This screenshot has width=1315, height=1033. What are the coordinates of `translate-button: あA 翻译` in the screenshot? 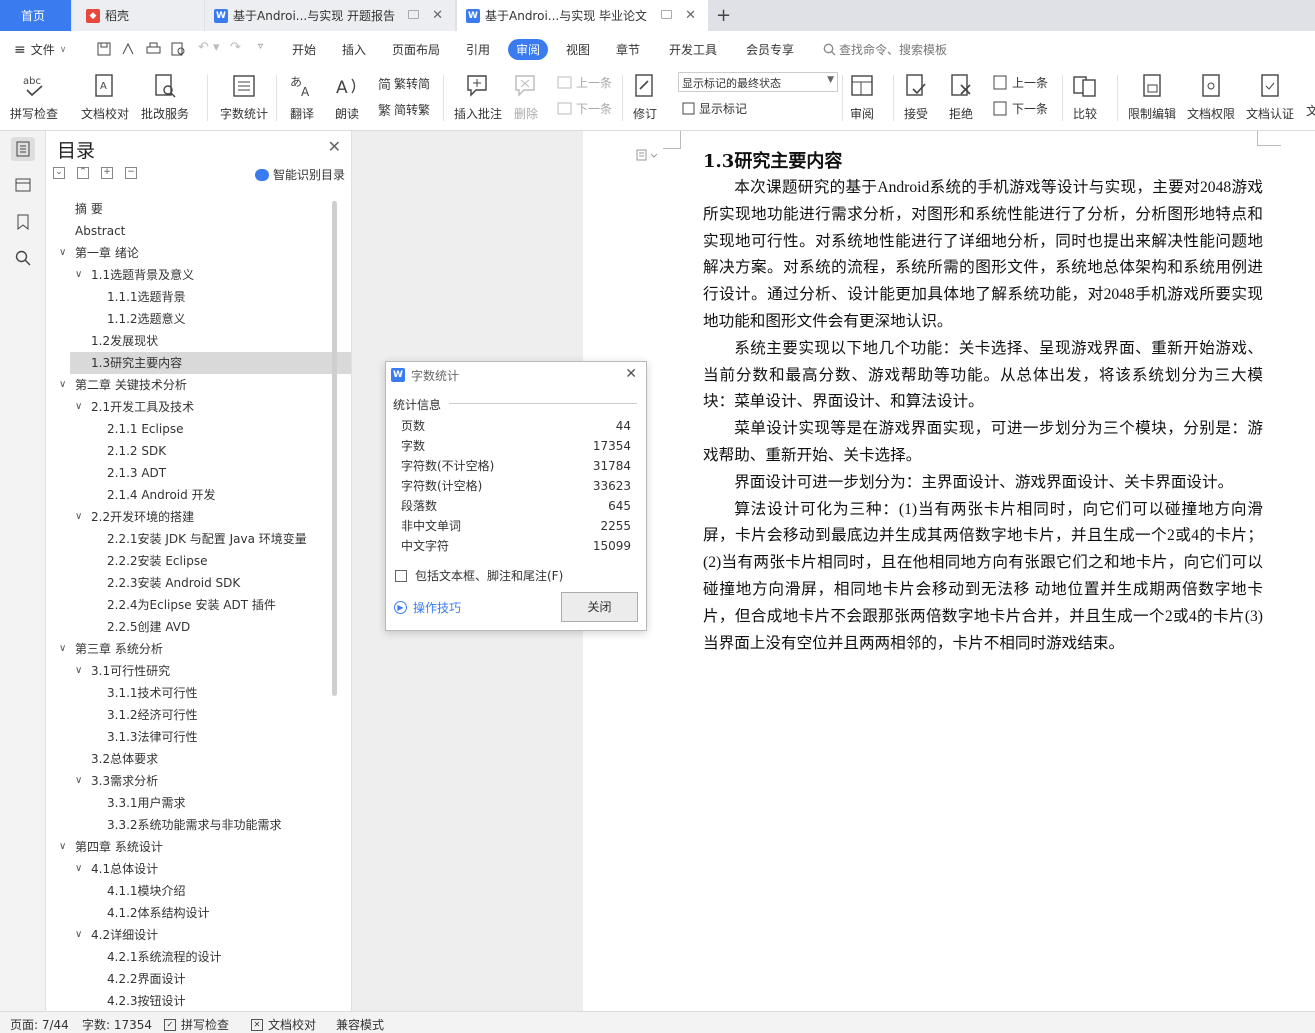 It's located at (302, 97).